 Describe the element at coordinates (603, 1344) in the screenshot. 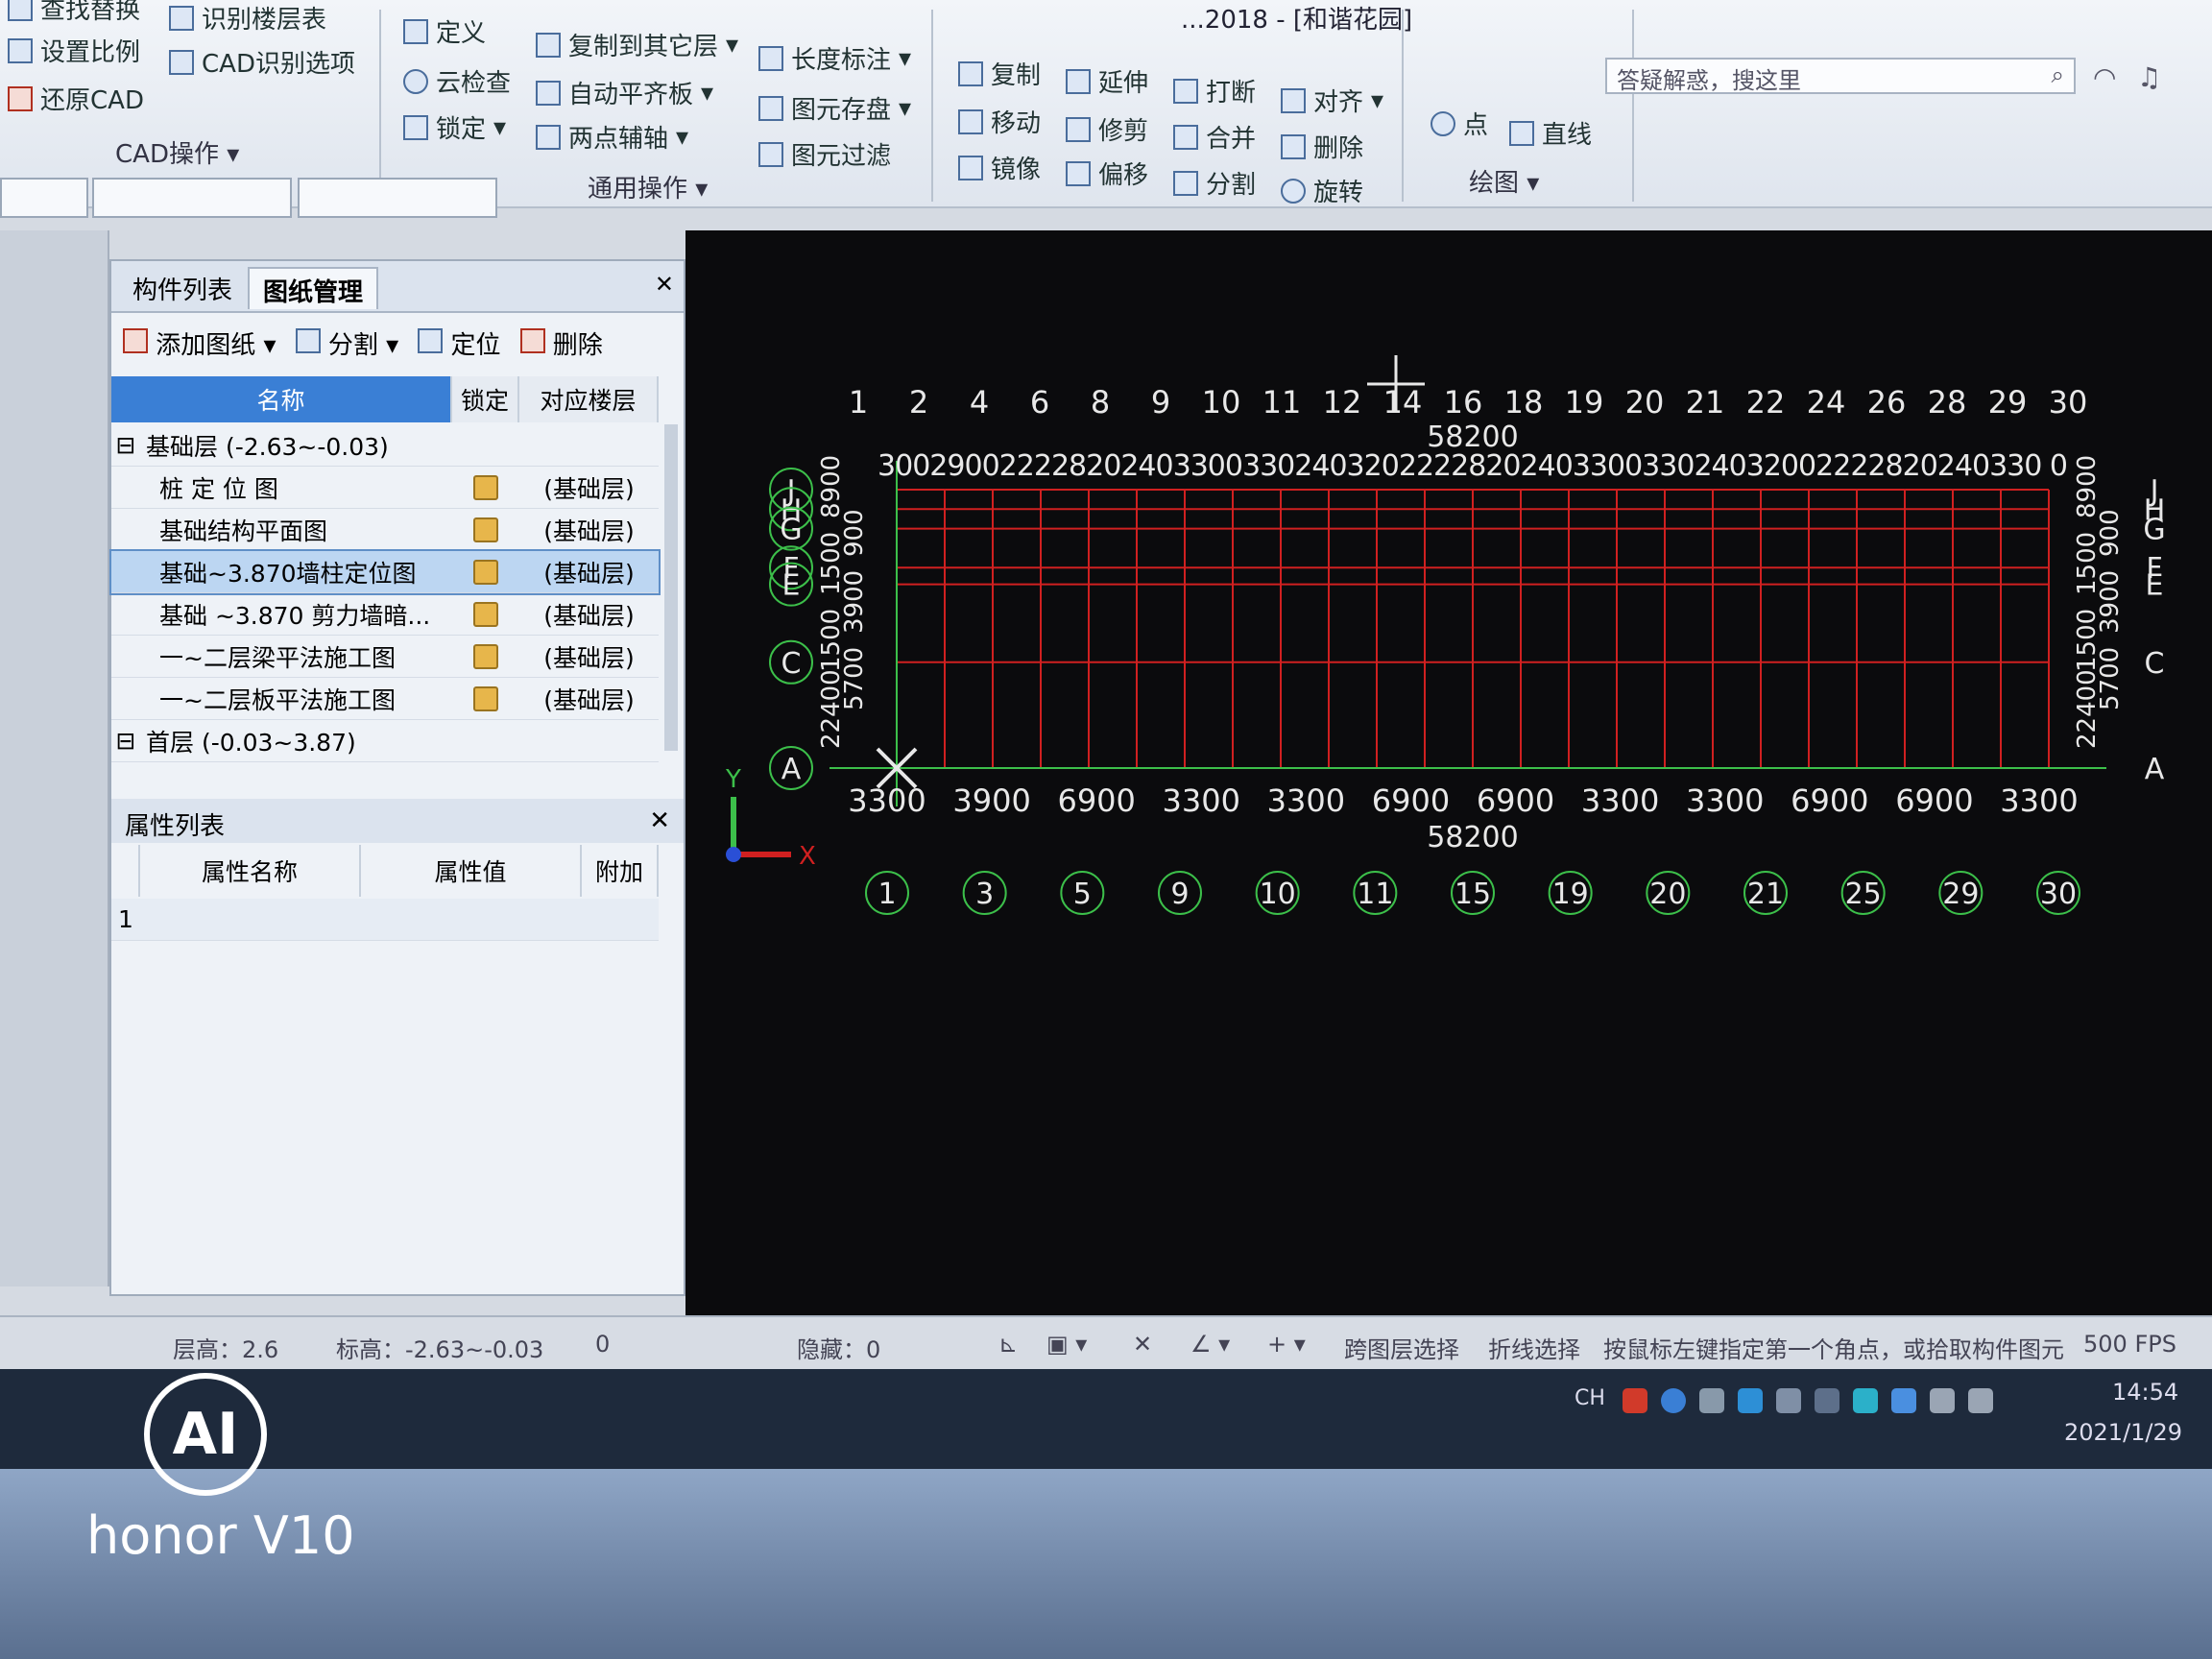

I see `status-zero: 0` at that location.